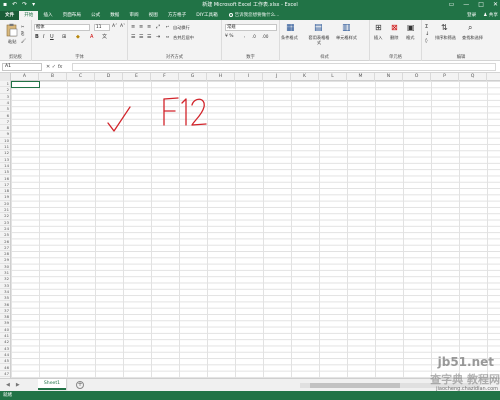 This screenshot has height=400, width=500. I want to click on align-right-icon: ☰, so click(149, 37).